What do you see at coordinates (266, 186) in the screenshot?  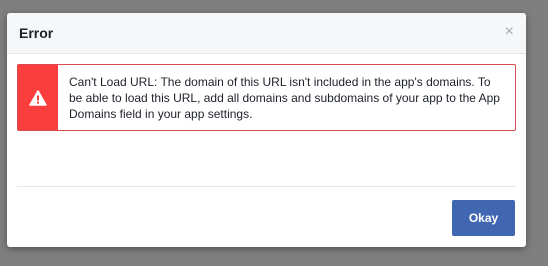 I see `footer-divider` at bounding box center [266, 186].